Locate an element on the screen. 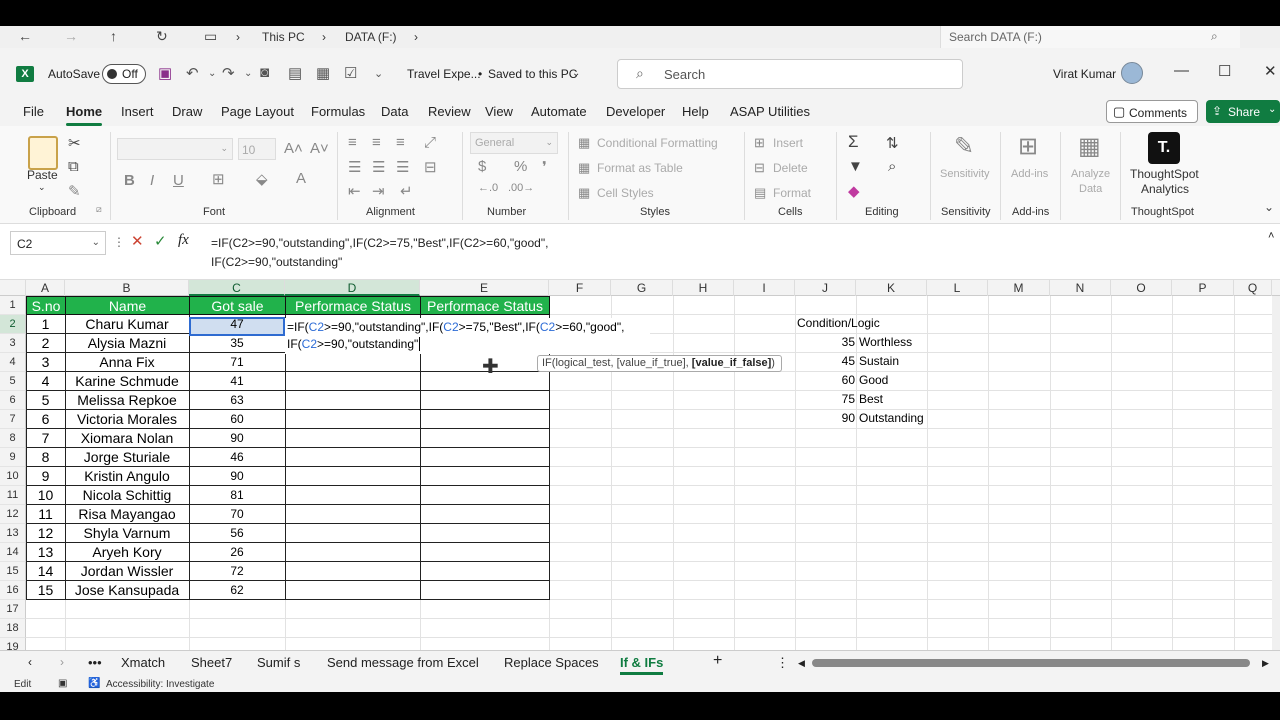 The image size is (1280, 720). cell-sale: 62 is located at coordinates (237, 591).